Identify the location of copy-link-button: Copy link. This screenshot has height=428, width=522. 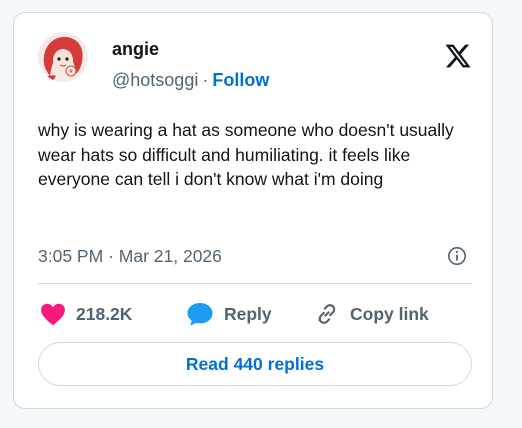
(371, 314).